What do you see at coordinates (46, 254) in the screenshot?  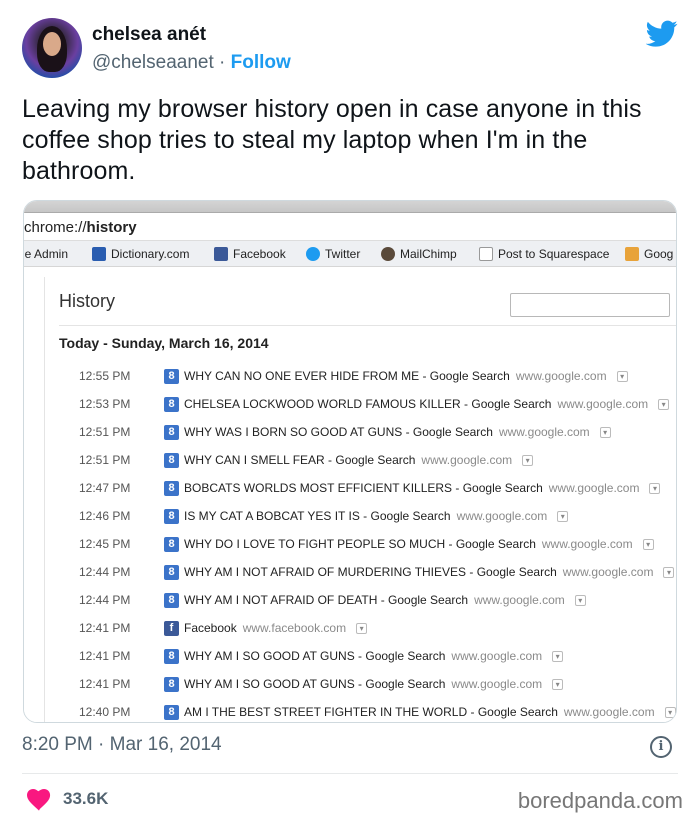 I see `bookmark-admin: le Admin` at bounding box center [46, 254].